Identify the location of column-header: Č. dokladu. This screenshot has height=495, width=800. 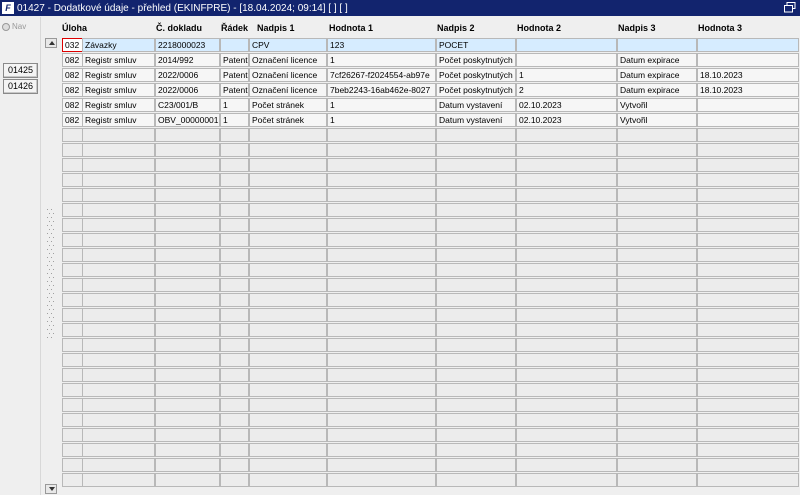
(179, 28).